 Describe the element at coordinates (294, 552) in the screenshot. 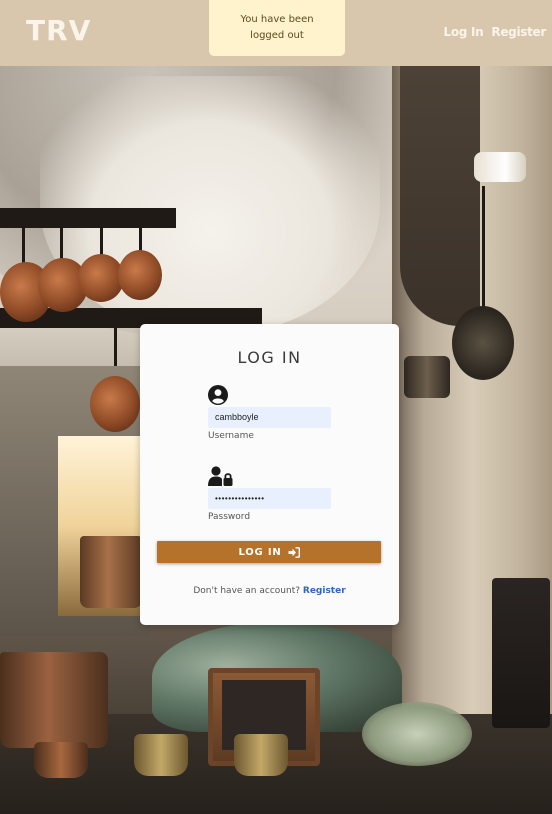

I see `sign-in-icon` at that location.